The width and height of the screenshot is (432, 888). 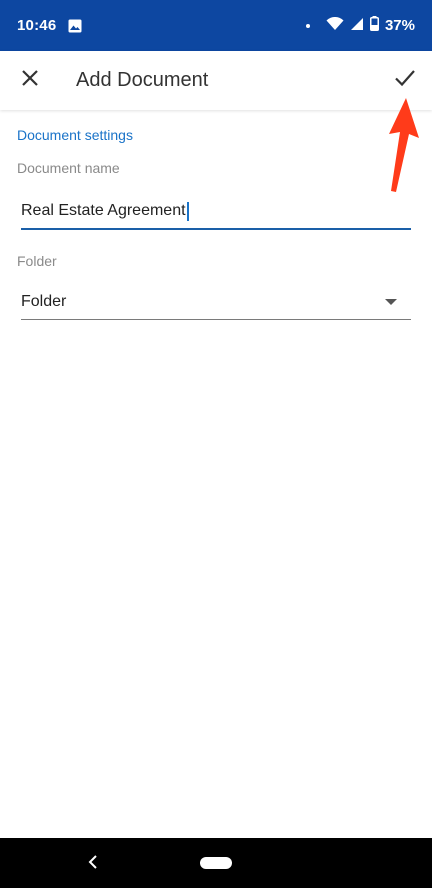 What do you see at coordinates (75, 135) in the screenshot?
I see `section-title: Document settings` at bounding box center [75, 135].